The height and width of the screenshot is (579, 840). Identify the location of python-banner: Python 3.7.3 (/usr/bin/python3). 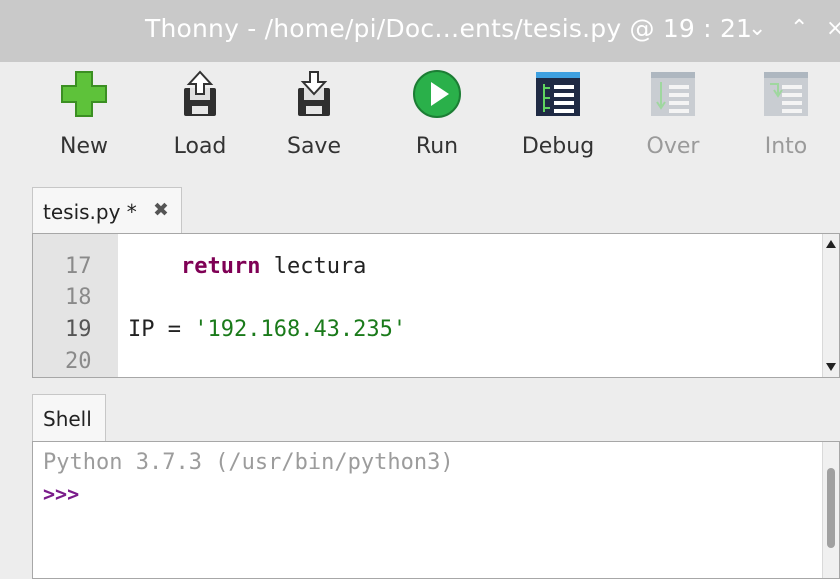
(248, 462).